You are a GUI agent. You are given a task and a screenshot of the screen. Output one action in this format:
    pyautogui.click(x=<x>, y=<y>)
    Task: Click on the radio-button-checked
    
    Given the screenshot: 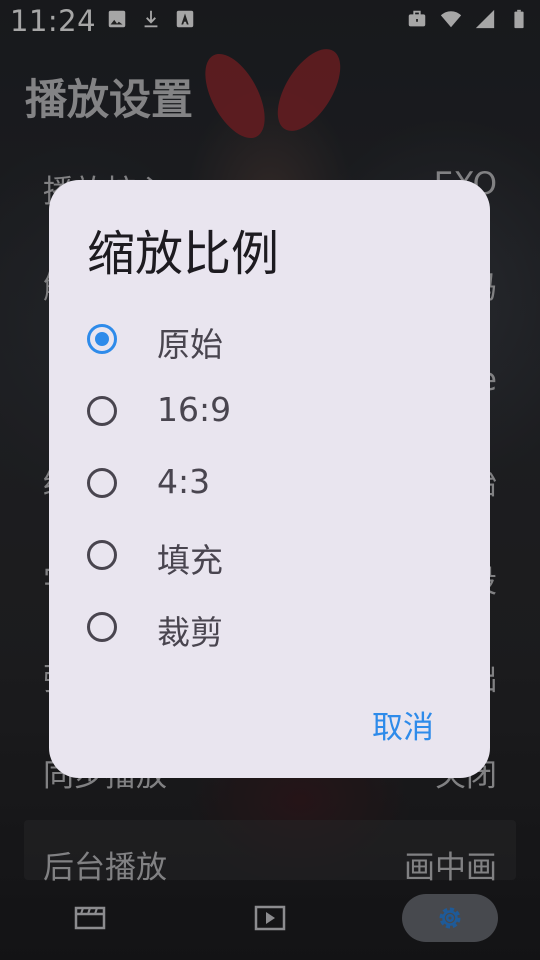 What is the action you would take?
    pyautogui.click(x=102, y=339)
    